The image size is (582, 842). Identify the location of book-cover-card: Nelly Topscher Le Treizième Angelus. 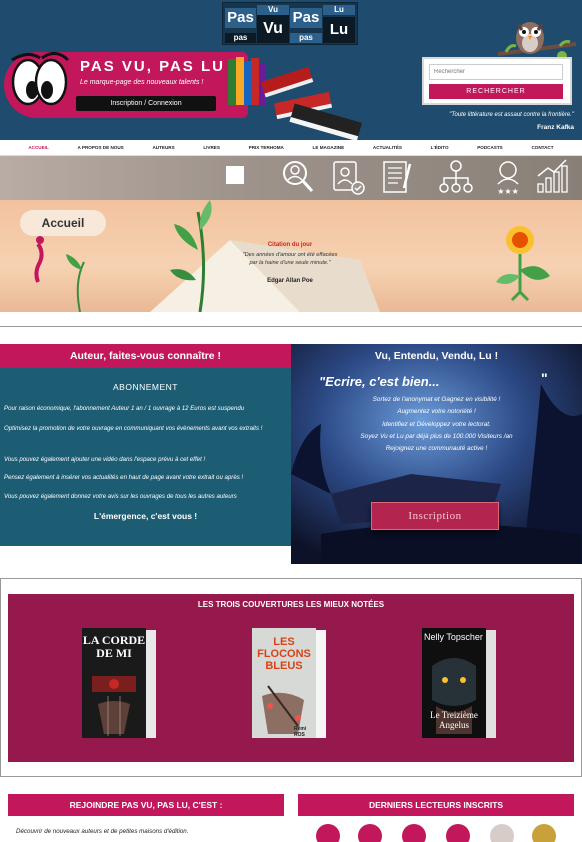
(459, 685).